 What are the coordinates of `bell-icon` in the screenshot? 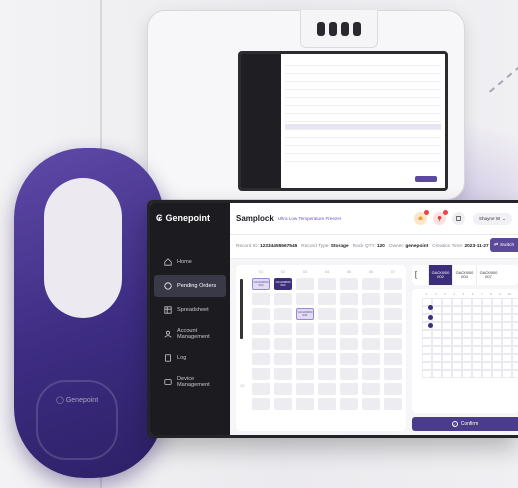 It's located at (421, 217).